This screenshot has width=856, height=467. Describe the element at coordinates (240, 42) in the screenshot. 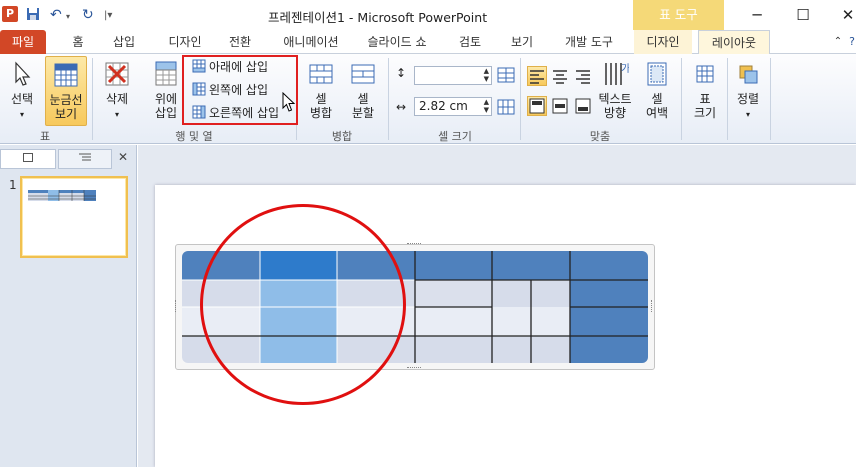

I see `tab-transitions: 전환` at that location.